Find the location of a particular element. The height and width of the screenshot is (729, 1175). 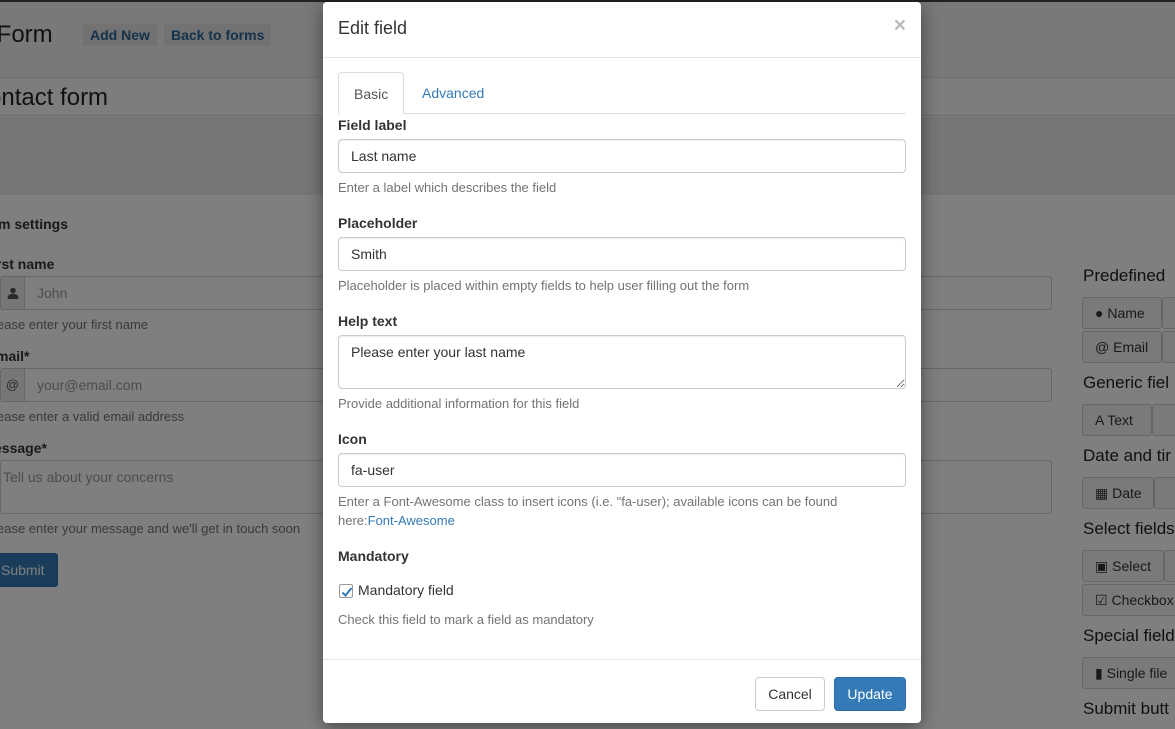

help-text-textarea: Please enter your last name is located at coordinates (622, 362).